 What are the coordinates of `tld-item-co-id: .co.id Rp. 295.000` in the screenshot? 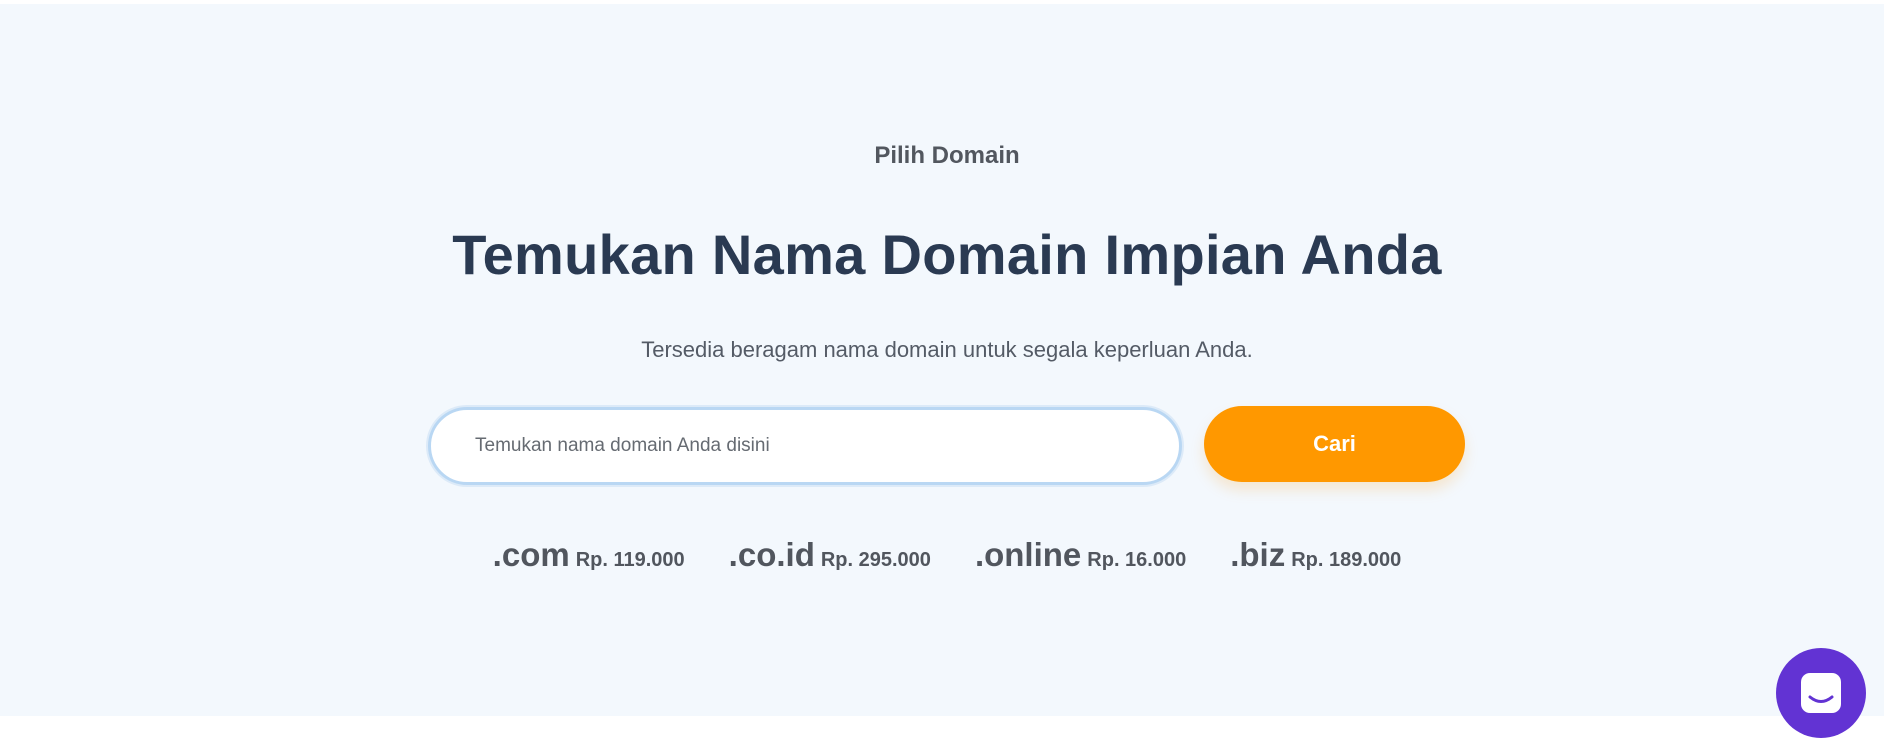 It's located at (830, 555).